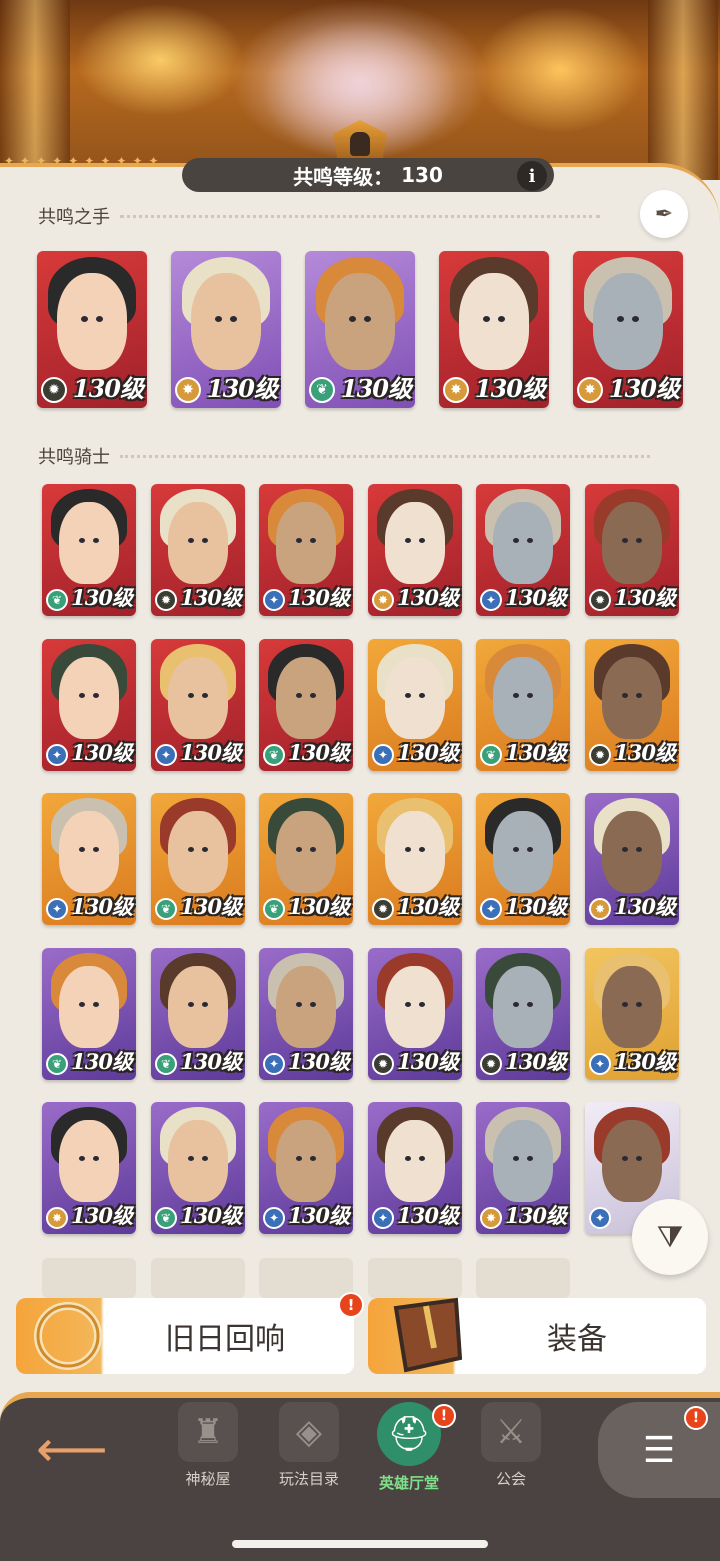 The width and height of the screenshot is (720, 1561). Describe the element at coordinates (343, 176) in the screenshot. I see `resonance-label: 共鸣等级：` at that location.